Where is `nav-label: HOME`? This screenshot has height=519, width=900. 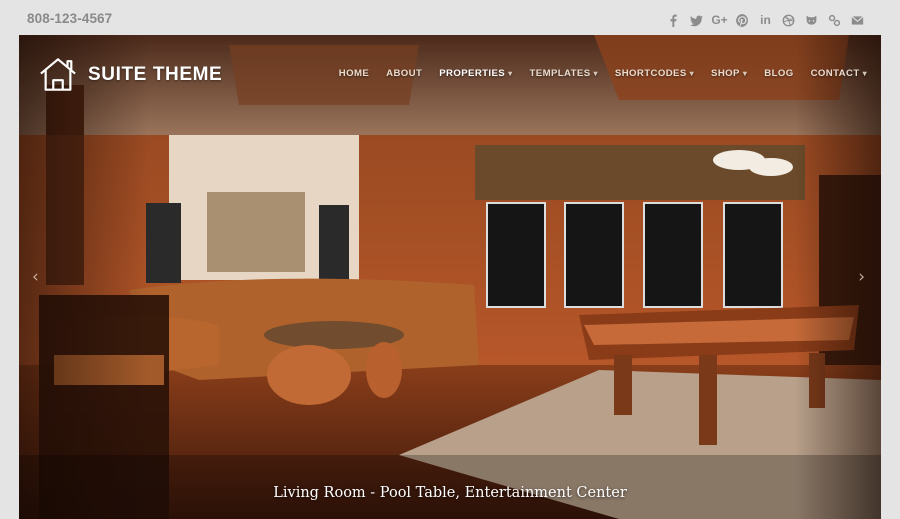 nav-label: HOME is located at coordinates (354, 73).